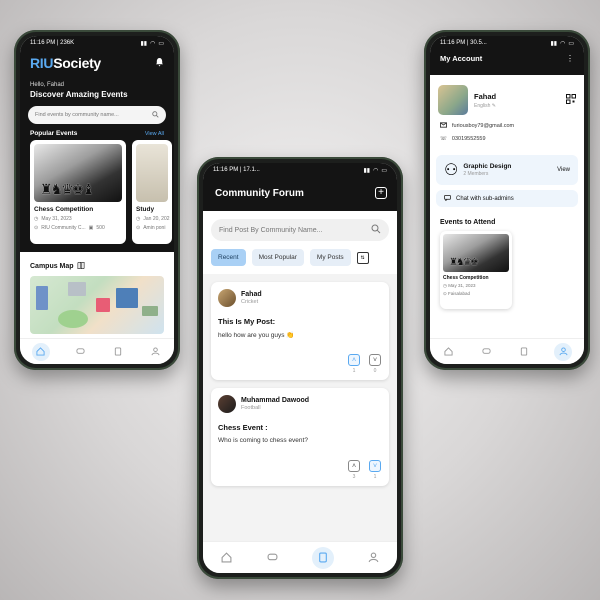 Image resolution: width=600 pixels, height=600 pixels. Describe the element at coordinates (485, 198) in the screenshot. I see `chat-label: Chat with sub-admins` at that location.